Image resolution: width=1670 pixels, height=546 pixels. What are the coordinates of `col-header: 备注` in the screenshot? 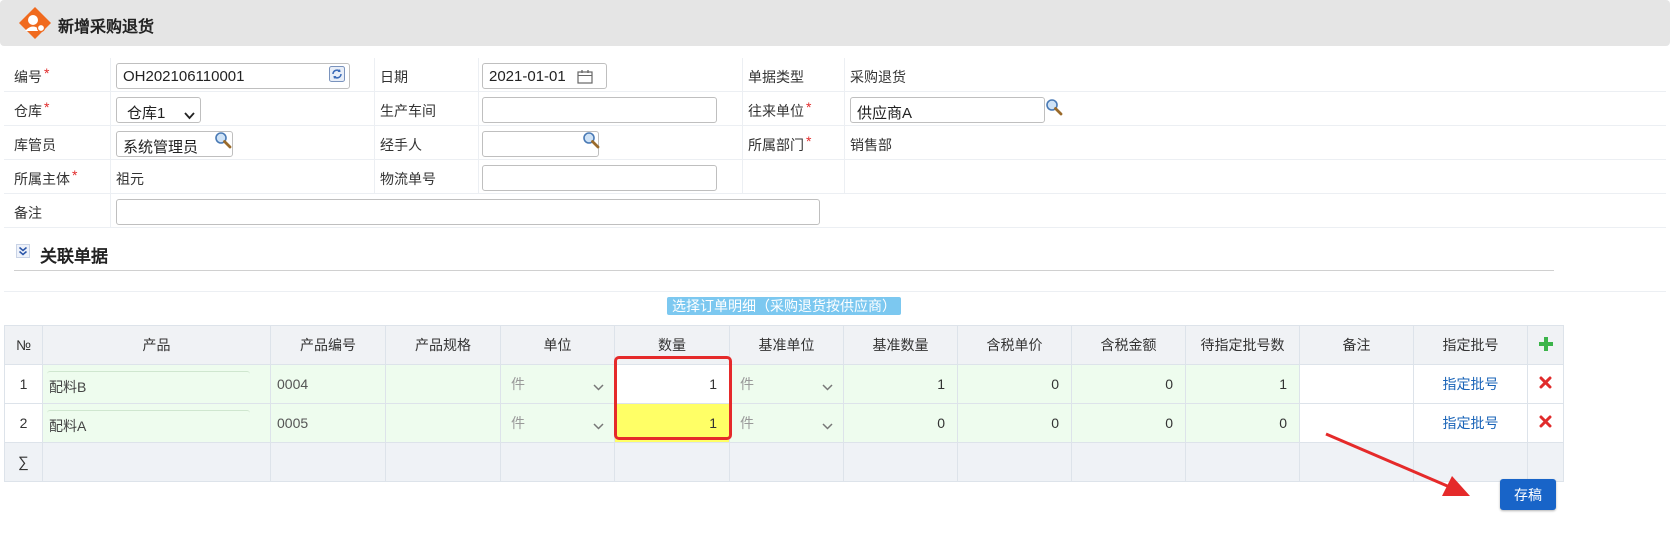 It's located at (1356, 345).